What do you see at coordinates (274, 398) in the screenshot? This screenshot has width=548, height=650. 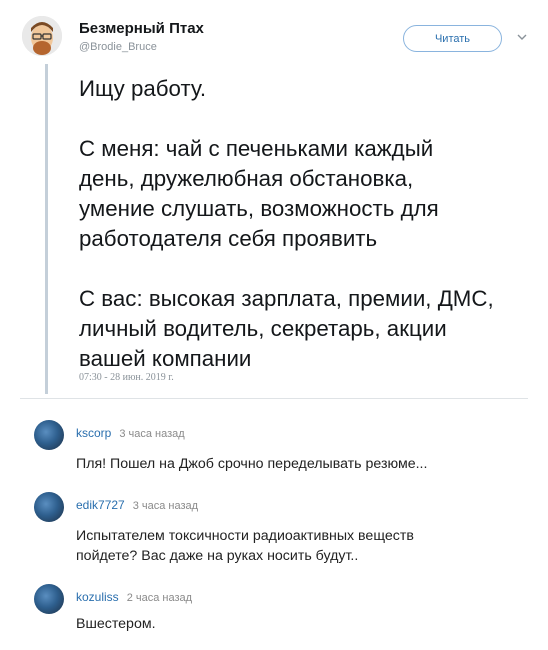 I see `divider` at bounding box center [274, 398].